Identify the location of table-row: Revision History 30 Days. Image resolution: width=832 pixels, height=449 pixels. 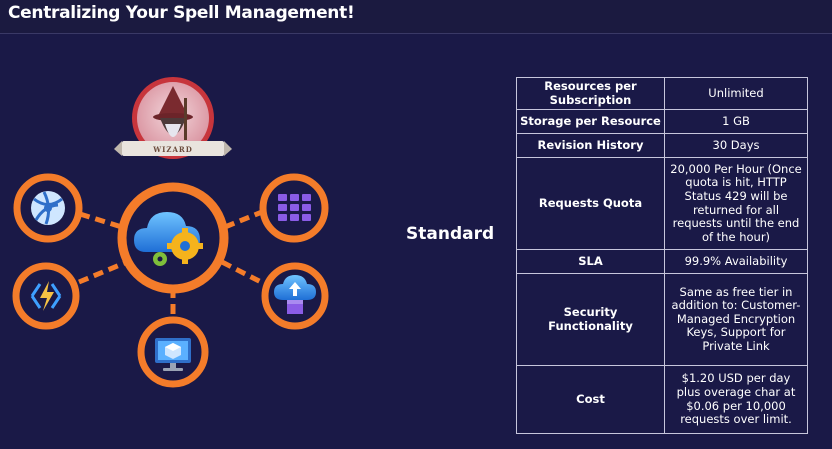
(662, 145).